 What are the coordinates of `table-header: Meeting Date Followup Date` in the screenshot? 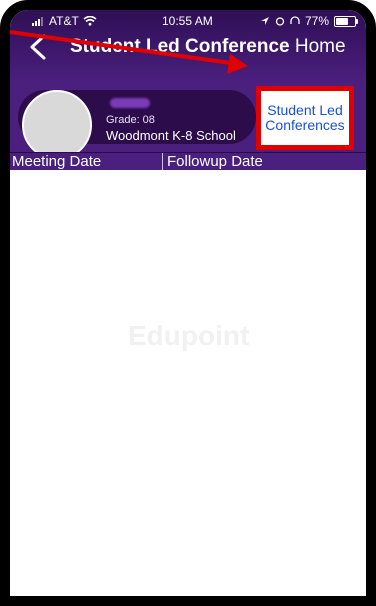 It's located at (188, 161).